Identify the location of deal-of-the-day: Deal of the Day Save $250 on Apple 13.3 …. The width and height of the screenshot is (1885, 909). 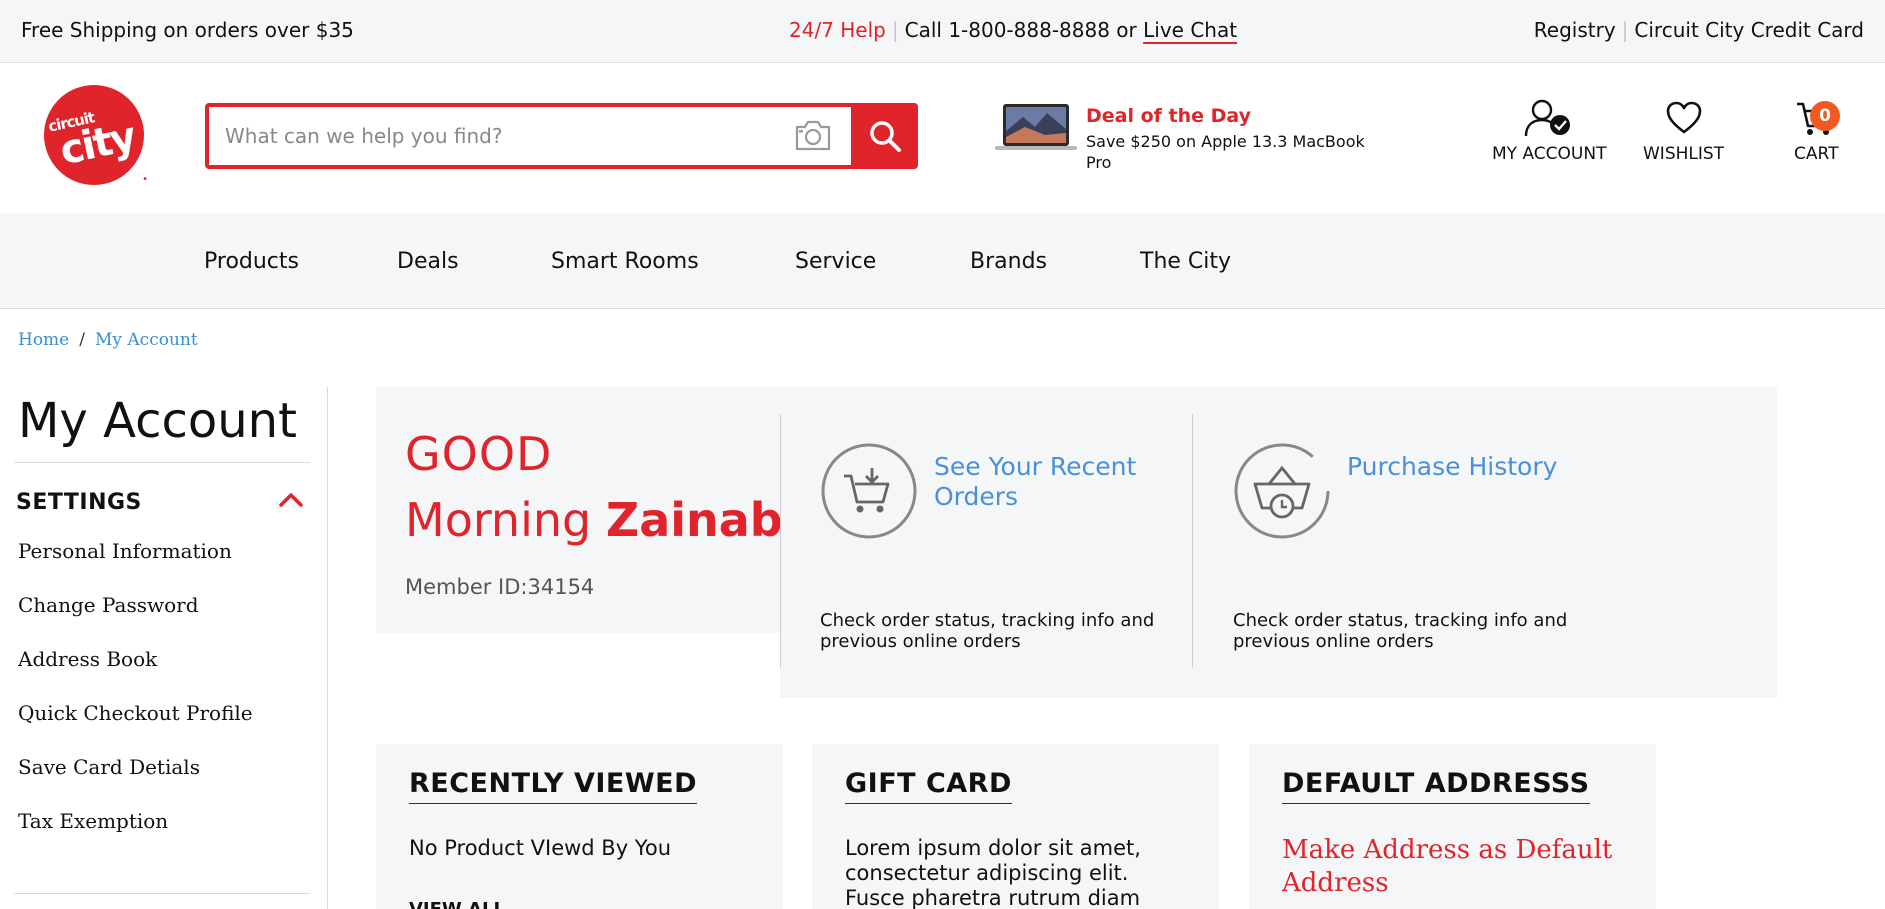
(1185, 136).